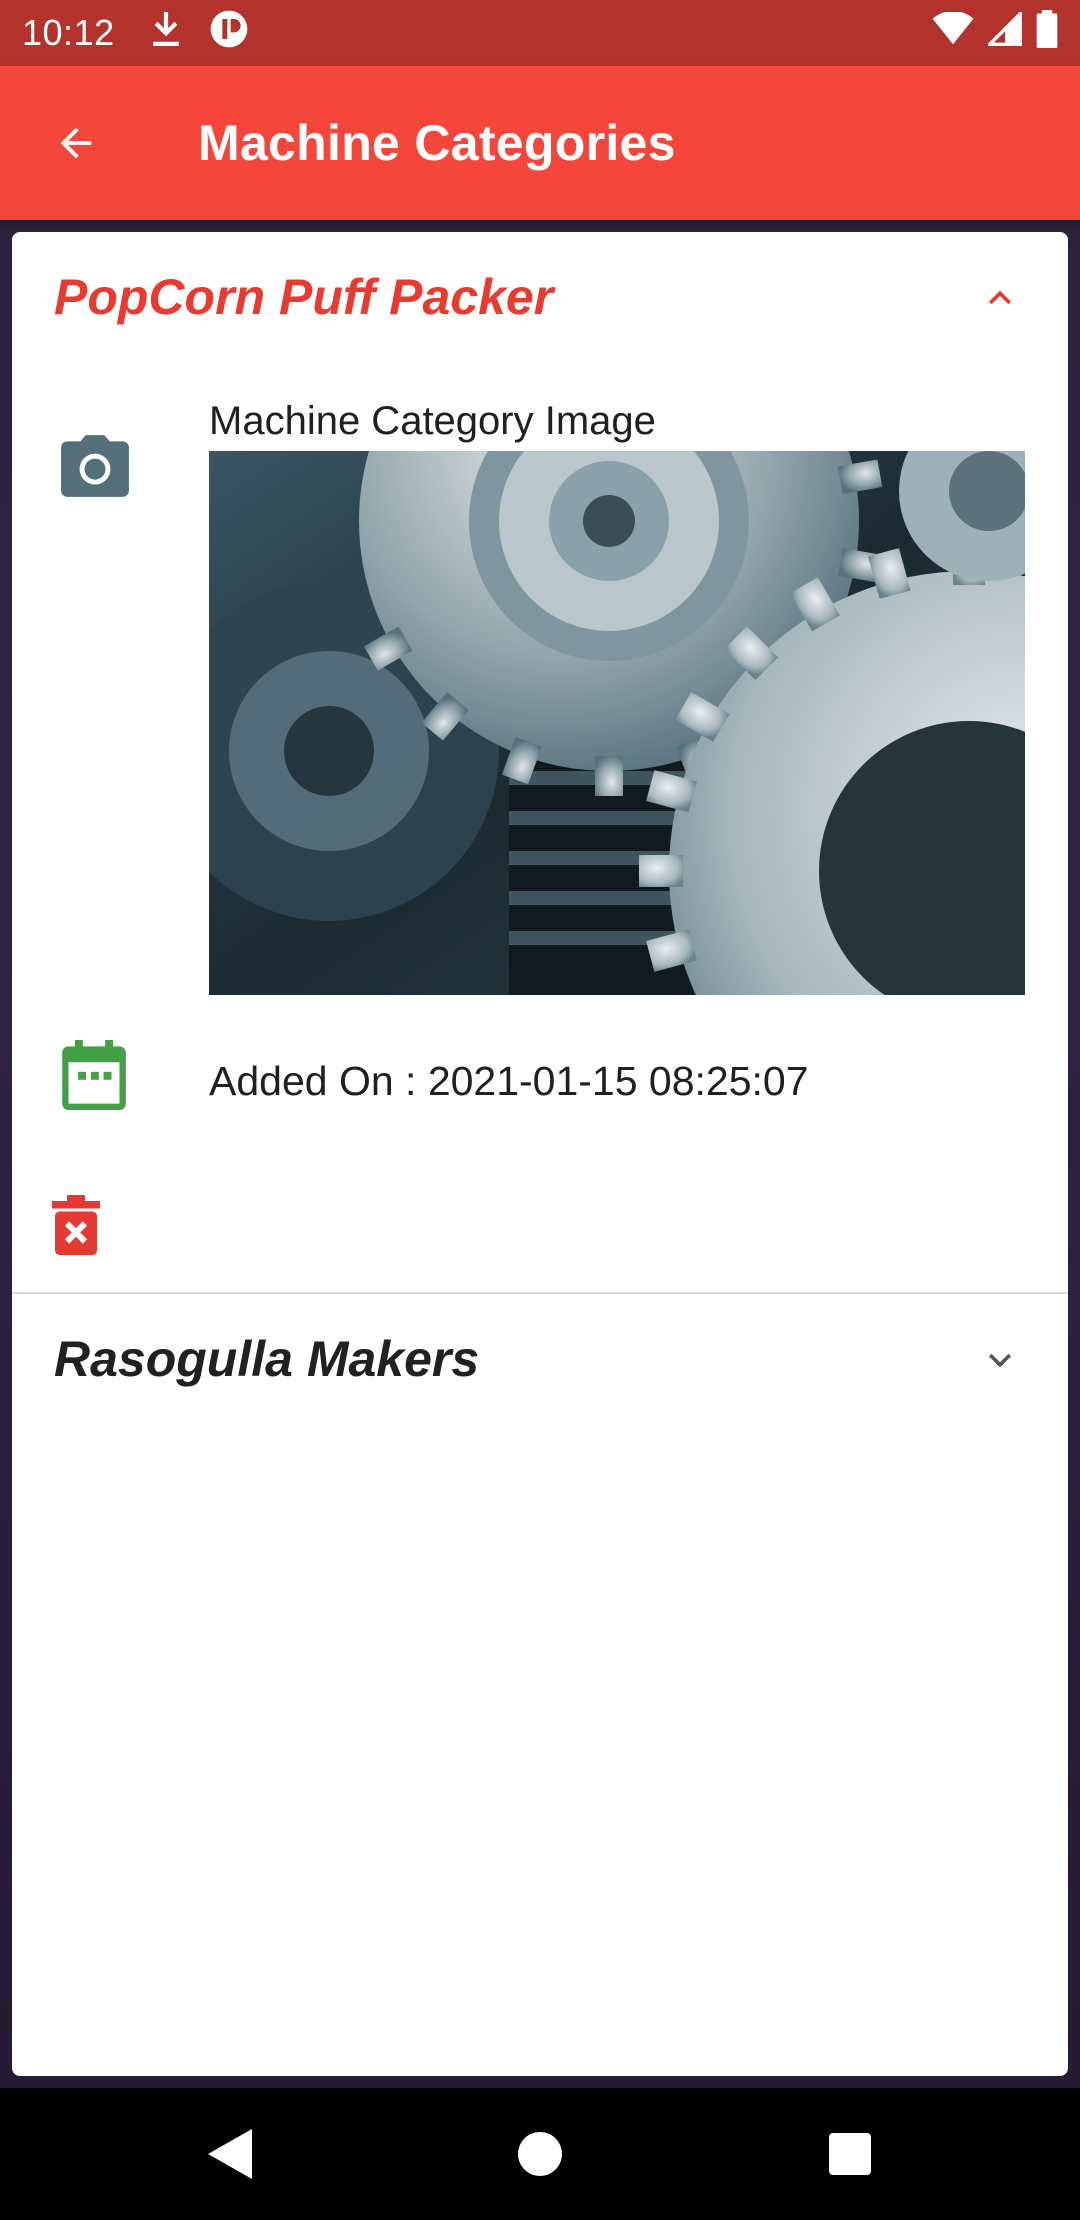  Describe the element at coordinates (199, 33) in the screenshot. I see `status-icons-left` at that location.